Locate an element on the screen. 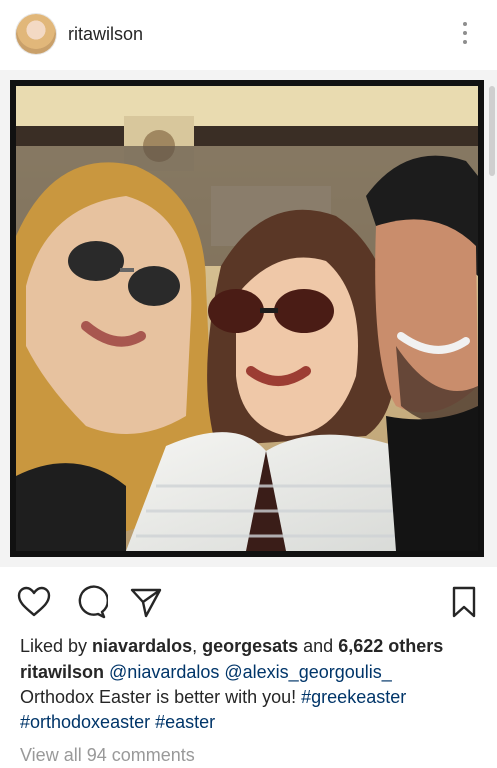  heart-icon is located at coordinates (34, 602).